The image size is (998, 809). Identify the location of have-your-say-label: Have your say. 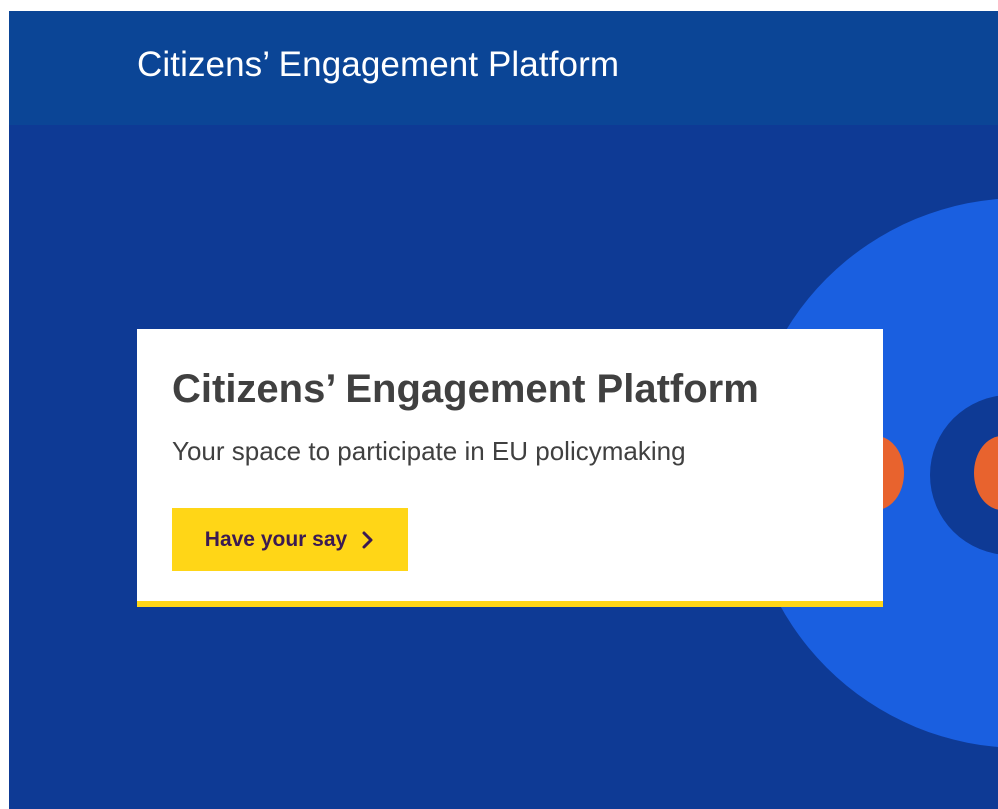
(276, 539).